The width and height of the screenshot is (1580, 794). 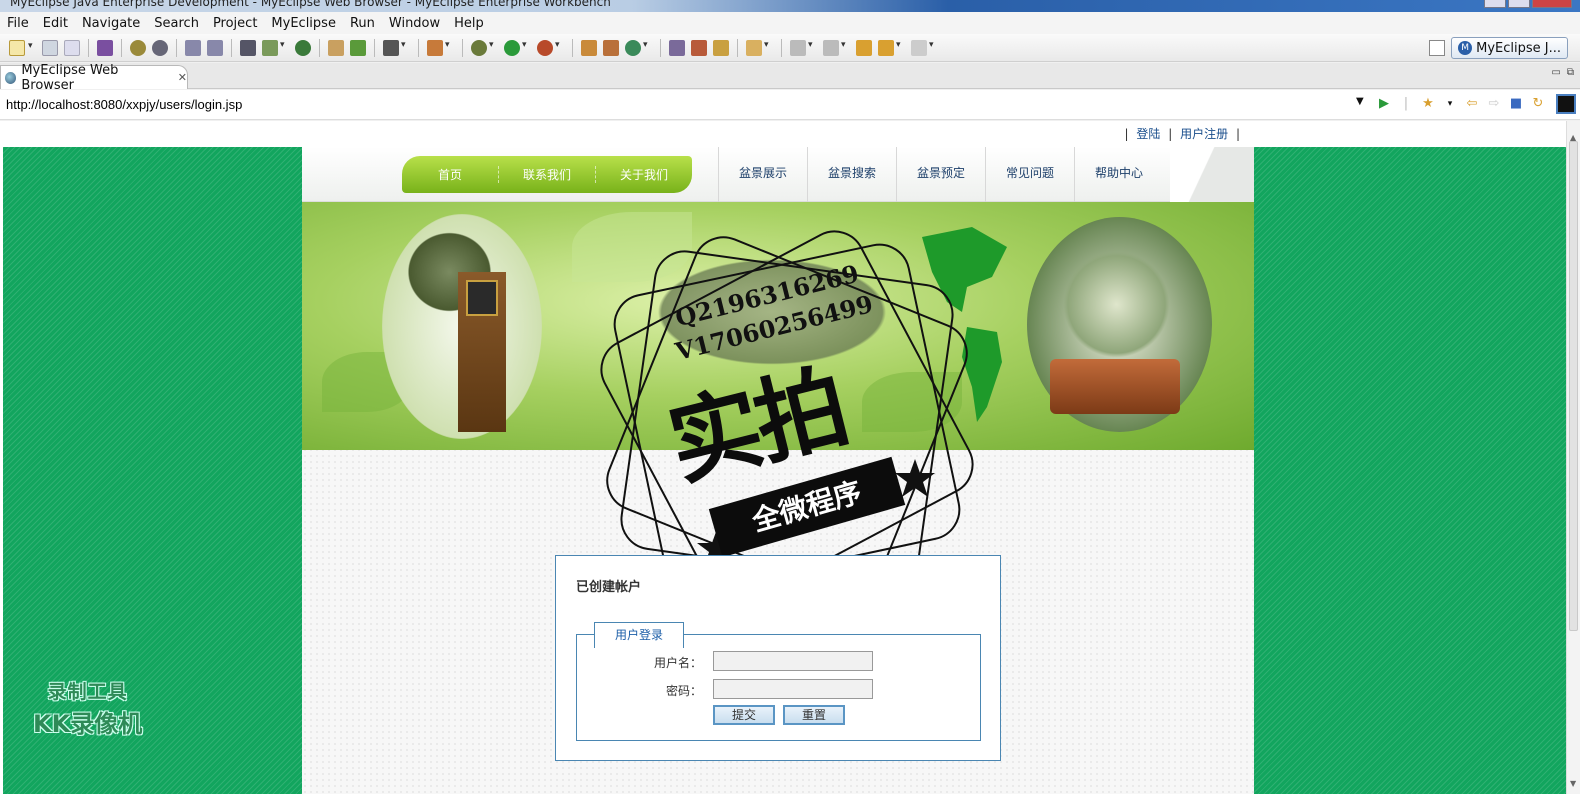 I want to click on deploy-icon, so click(x=248, y=47).